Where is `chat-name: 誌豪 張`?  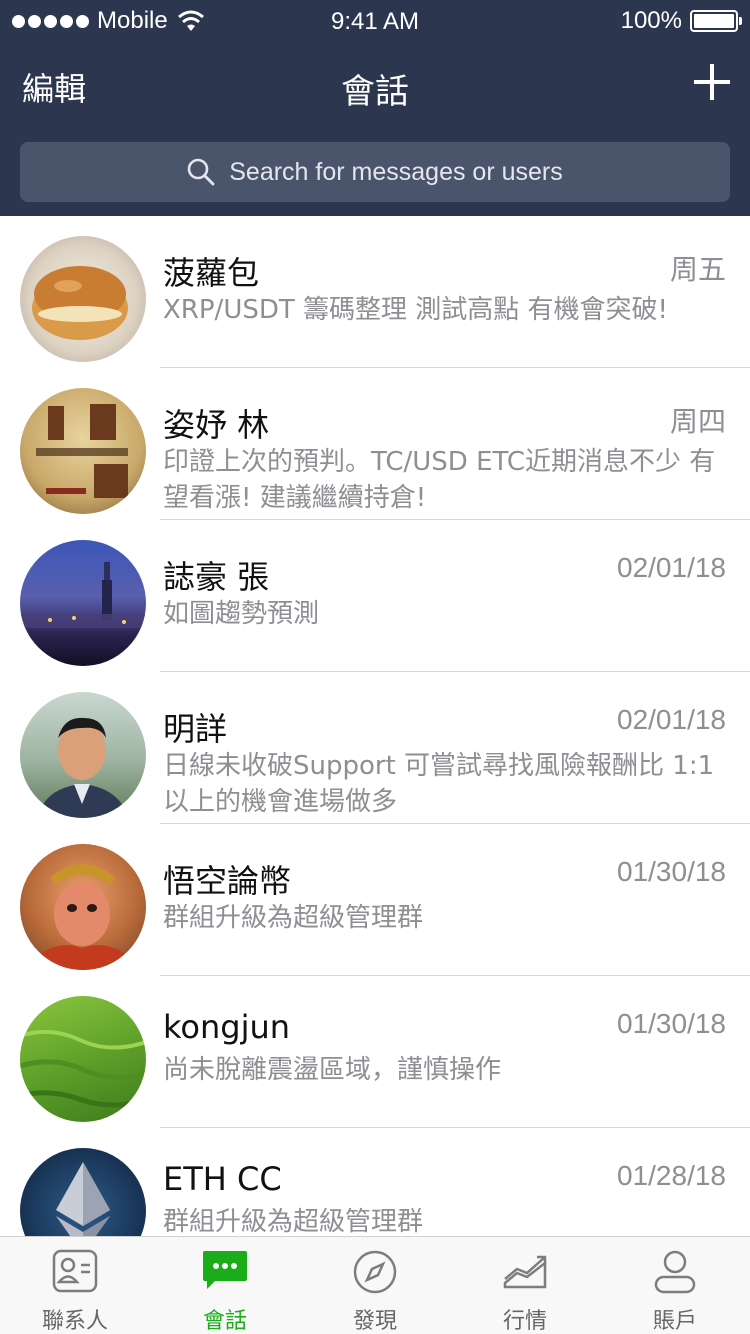
chat-name: 誌豪 張 is located at coordinates (216, 577).